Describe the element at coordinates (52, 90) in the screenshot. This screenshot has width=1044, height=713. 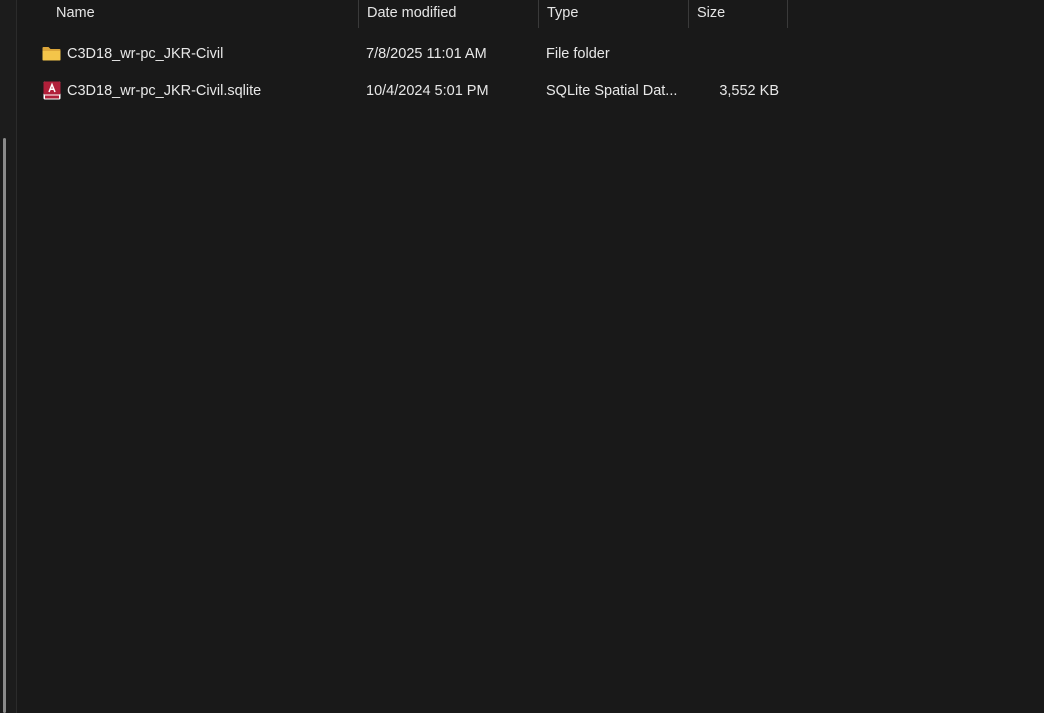
I see `sqlite-file-icon` at that location.